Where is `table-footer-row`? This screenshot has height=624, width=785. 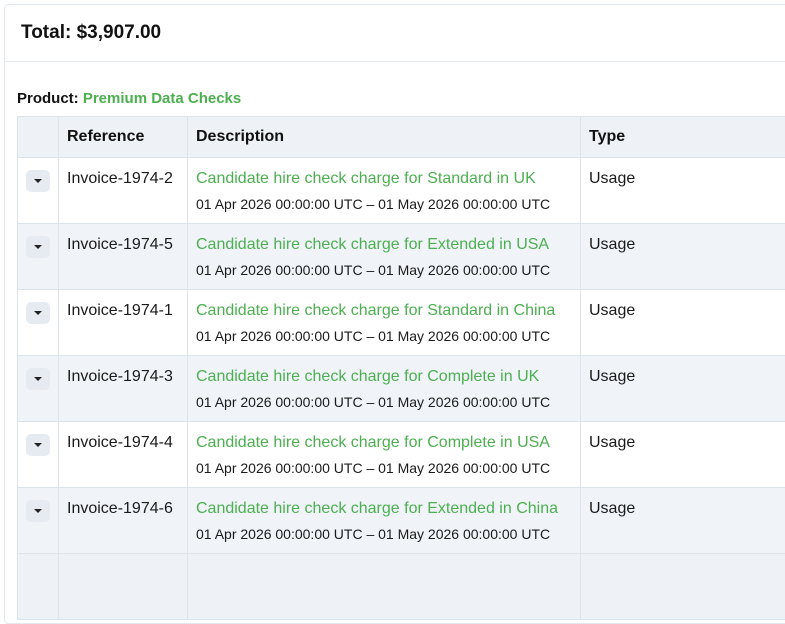
table-footer-row is located at coordinates (401, 587).